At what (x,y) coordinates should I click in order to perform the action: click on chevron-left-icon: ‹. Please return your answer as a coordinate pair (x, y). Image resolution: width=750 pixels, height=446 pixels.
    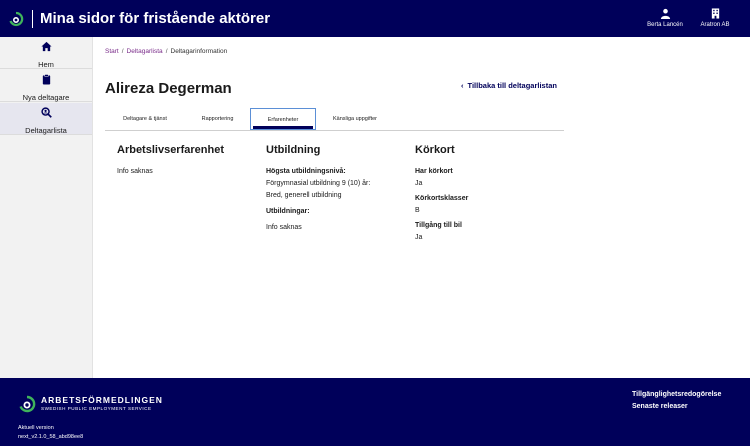
    Looking at the image, I should click on (462, 85).